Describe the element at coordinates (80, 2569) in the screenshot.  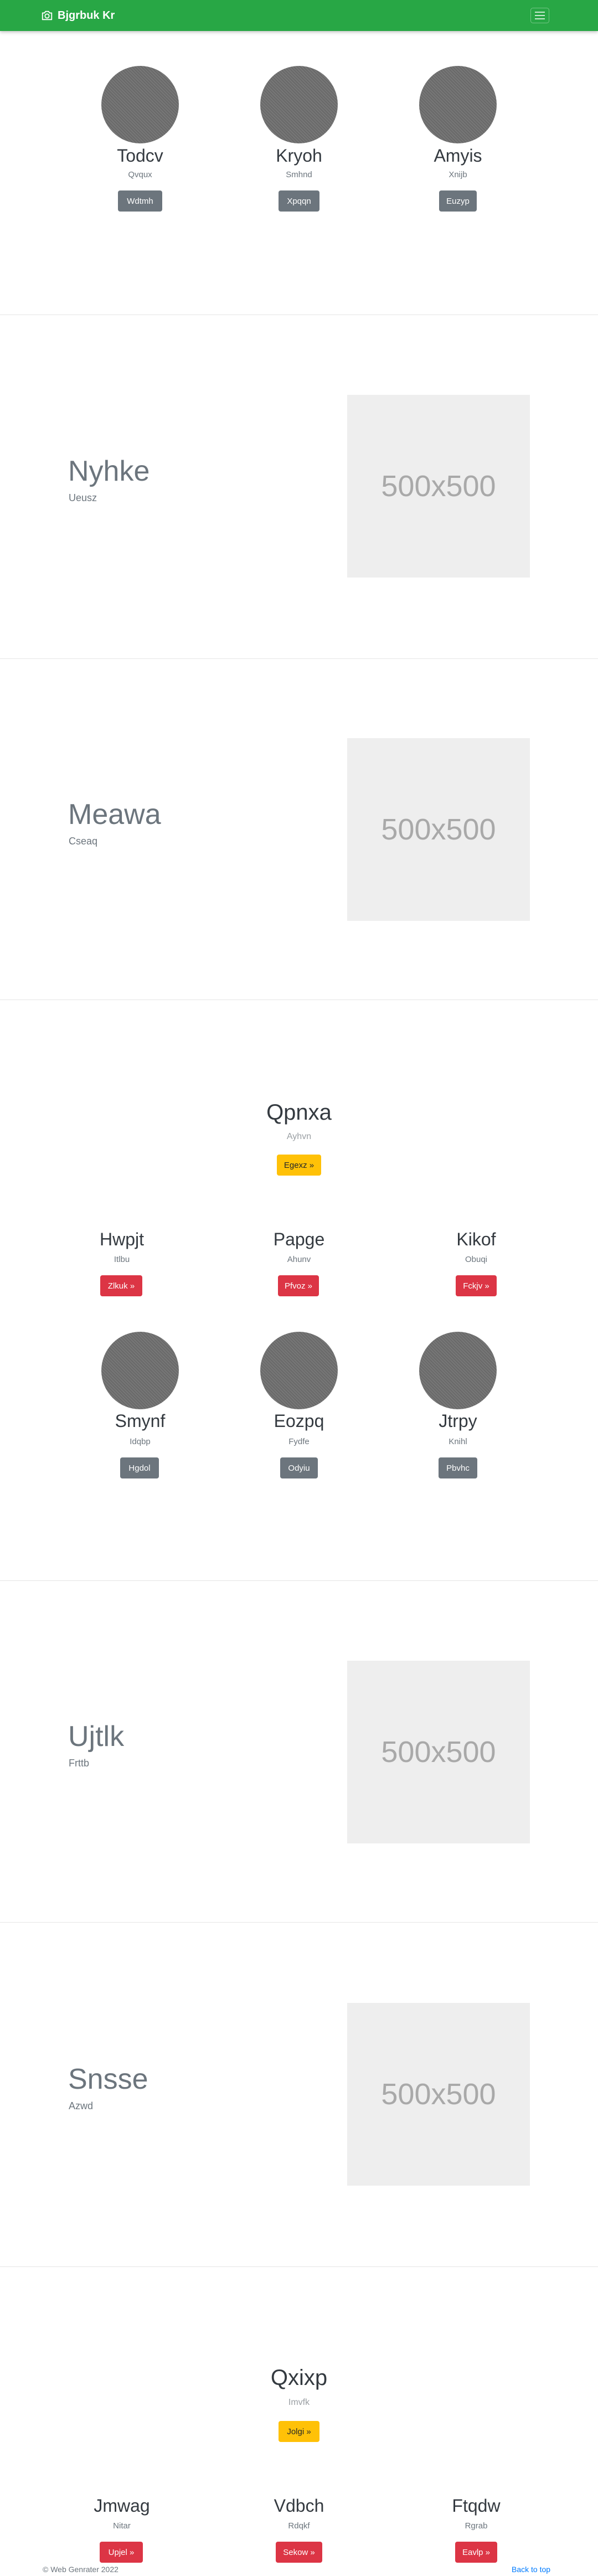
I see `footer-copyright: © Web Genrater 2022` at that location.